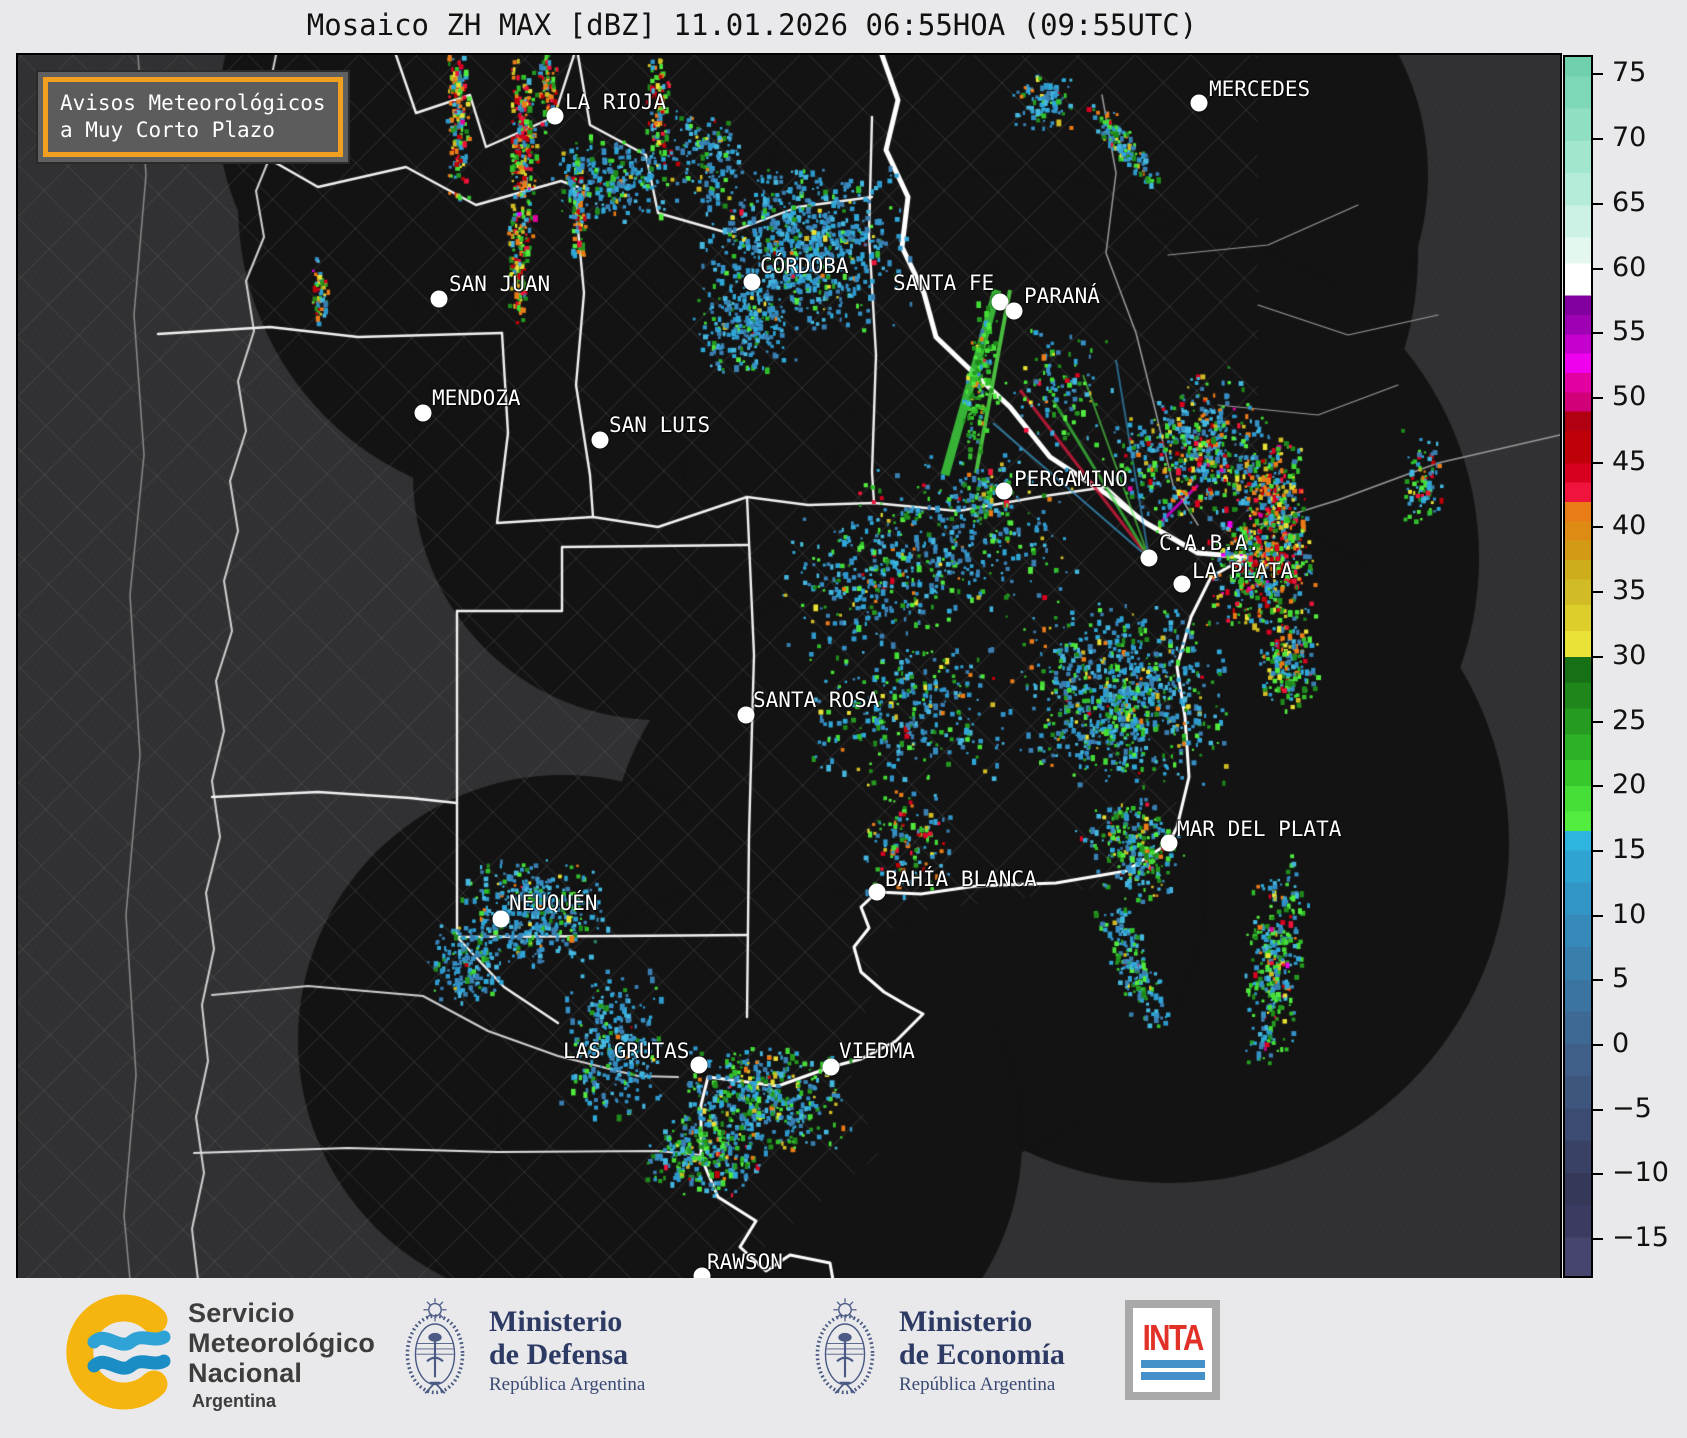 This screenshot has width=1687, height=1438. Describe the element at coordinates (476, 398) in the screenshot. I see `city-label: MENDOZA` at that location.